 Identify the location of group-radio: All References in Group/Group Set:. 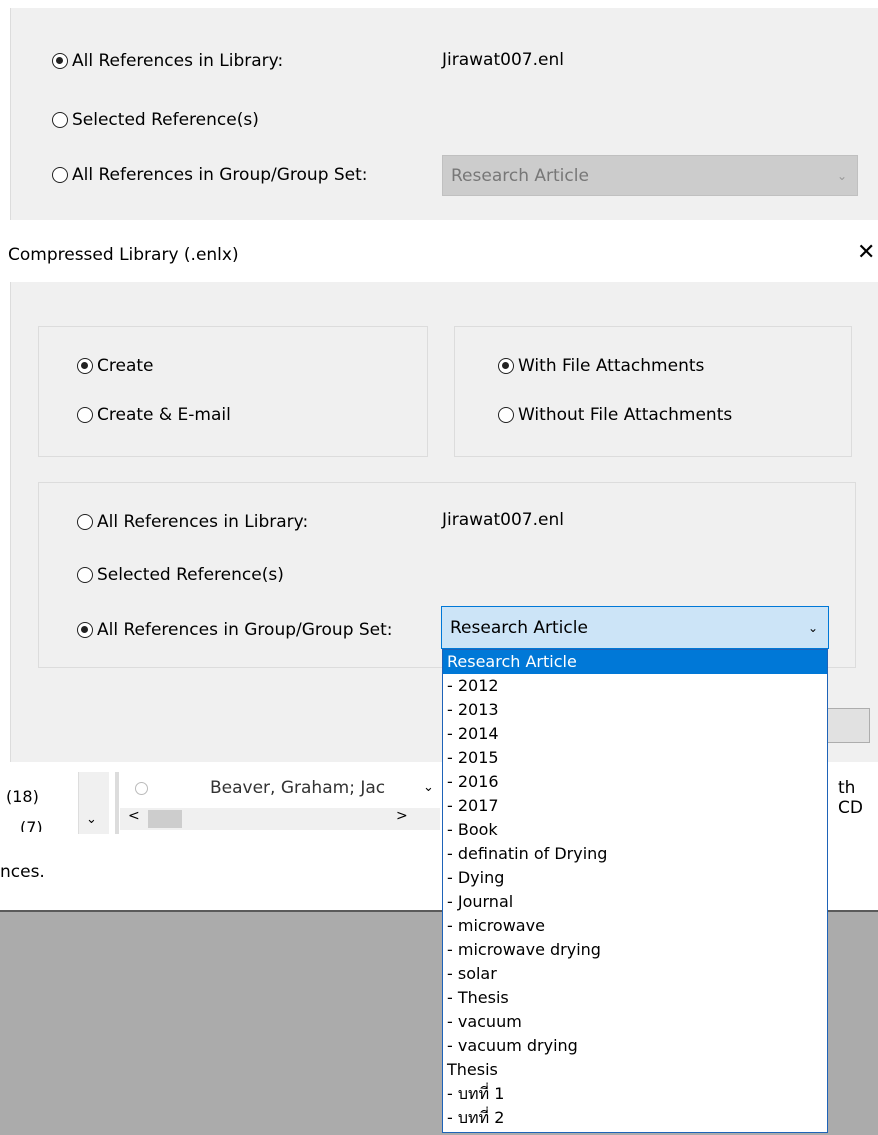
(235, 630).